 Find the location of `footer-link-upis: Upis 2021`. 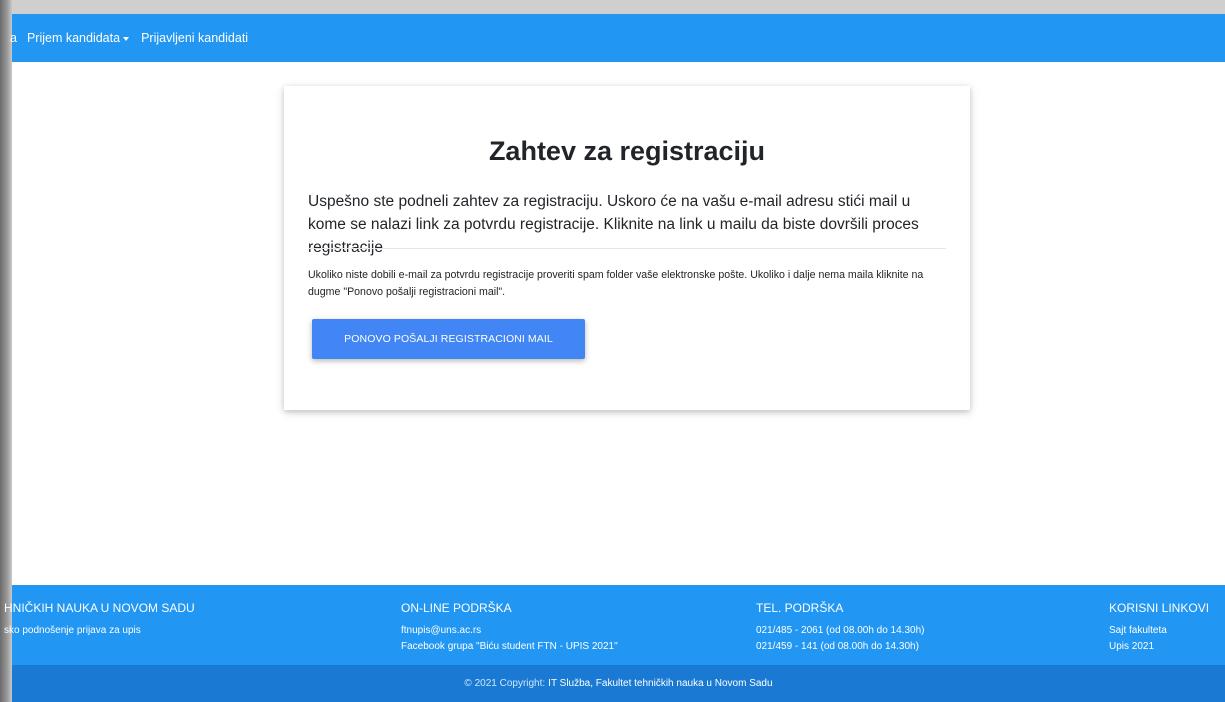

footer-link-upis: Upis 2021 is located at coordinates (1159, 646).